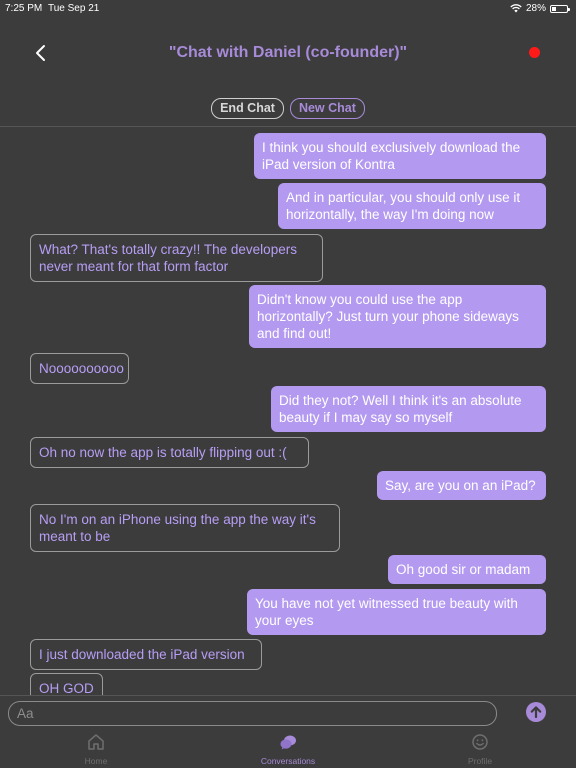 Image resolution: width=576 pixels, height=768 pixels. Describe the element at coordinates (467, 569) in the screenshot. I see `message-bubble-outgoing: Oh good sir or madam` at that location.